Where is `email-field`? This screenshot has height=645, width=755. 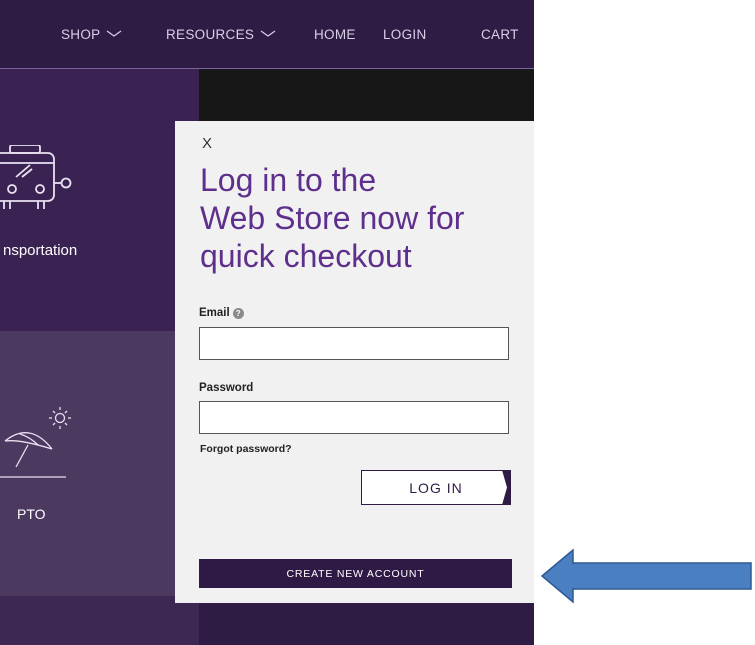 email-field is located at coordinates (354, 343).